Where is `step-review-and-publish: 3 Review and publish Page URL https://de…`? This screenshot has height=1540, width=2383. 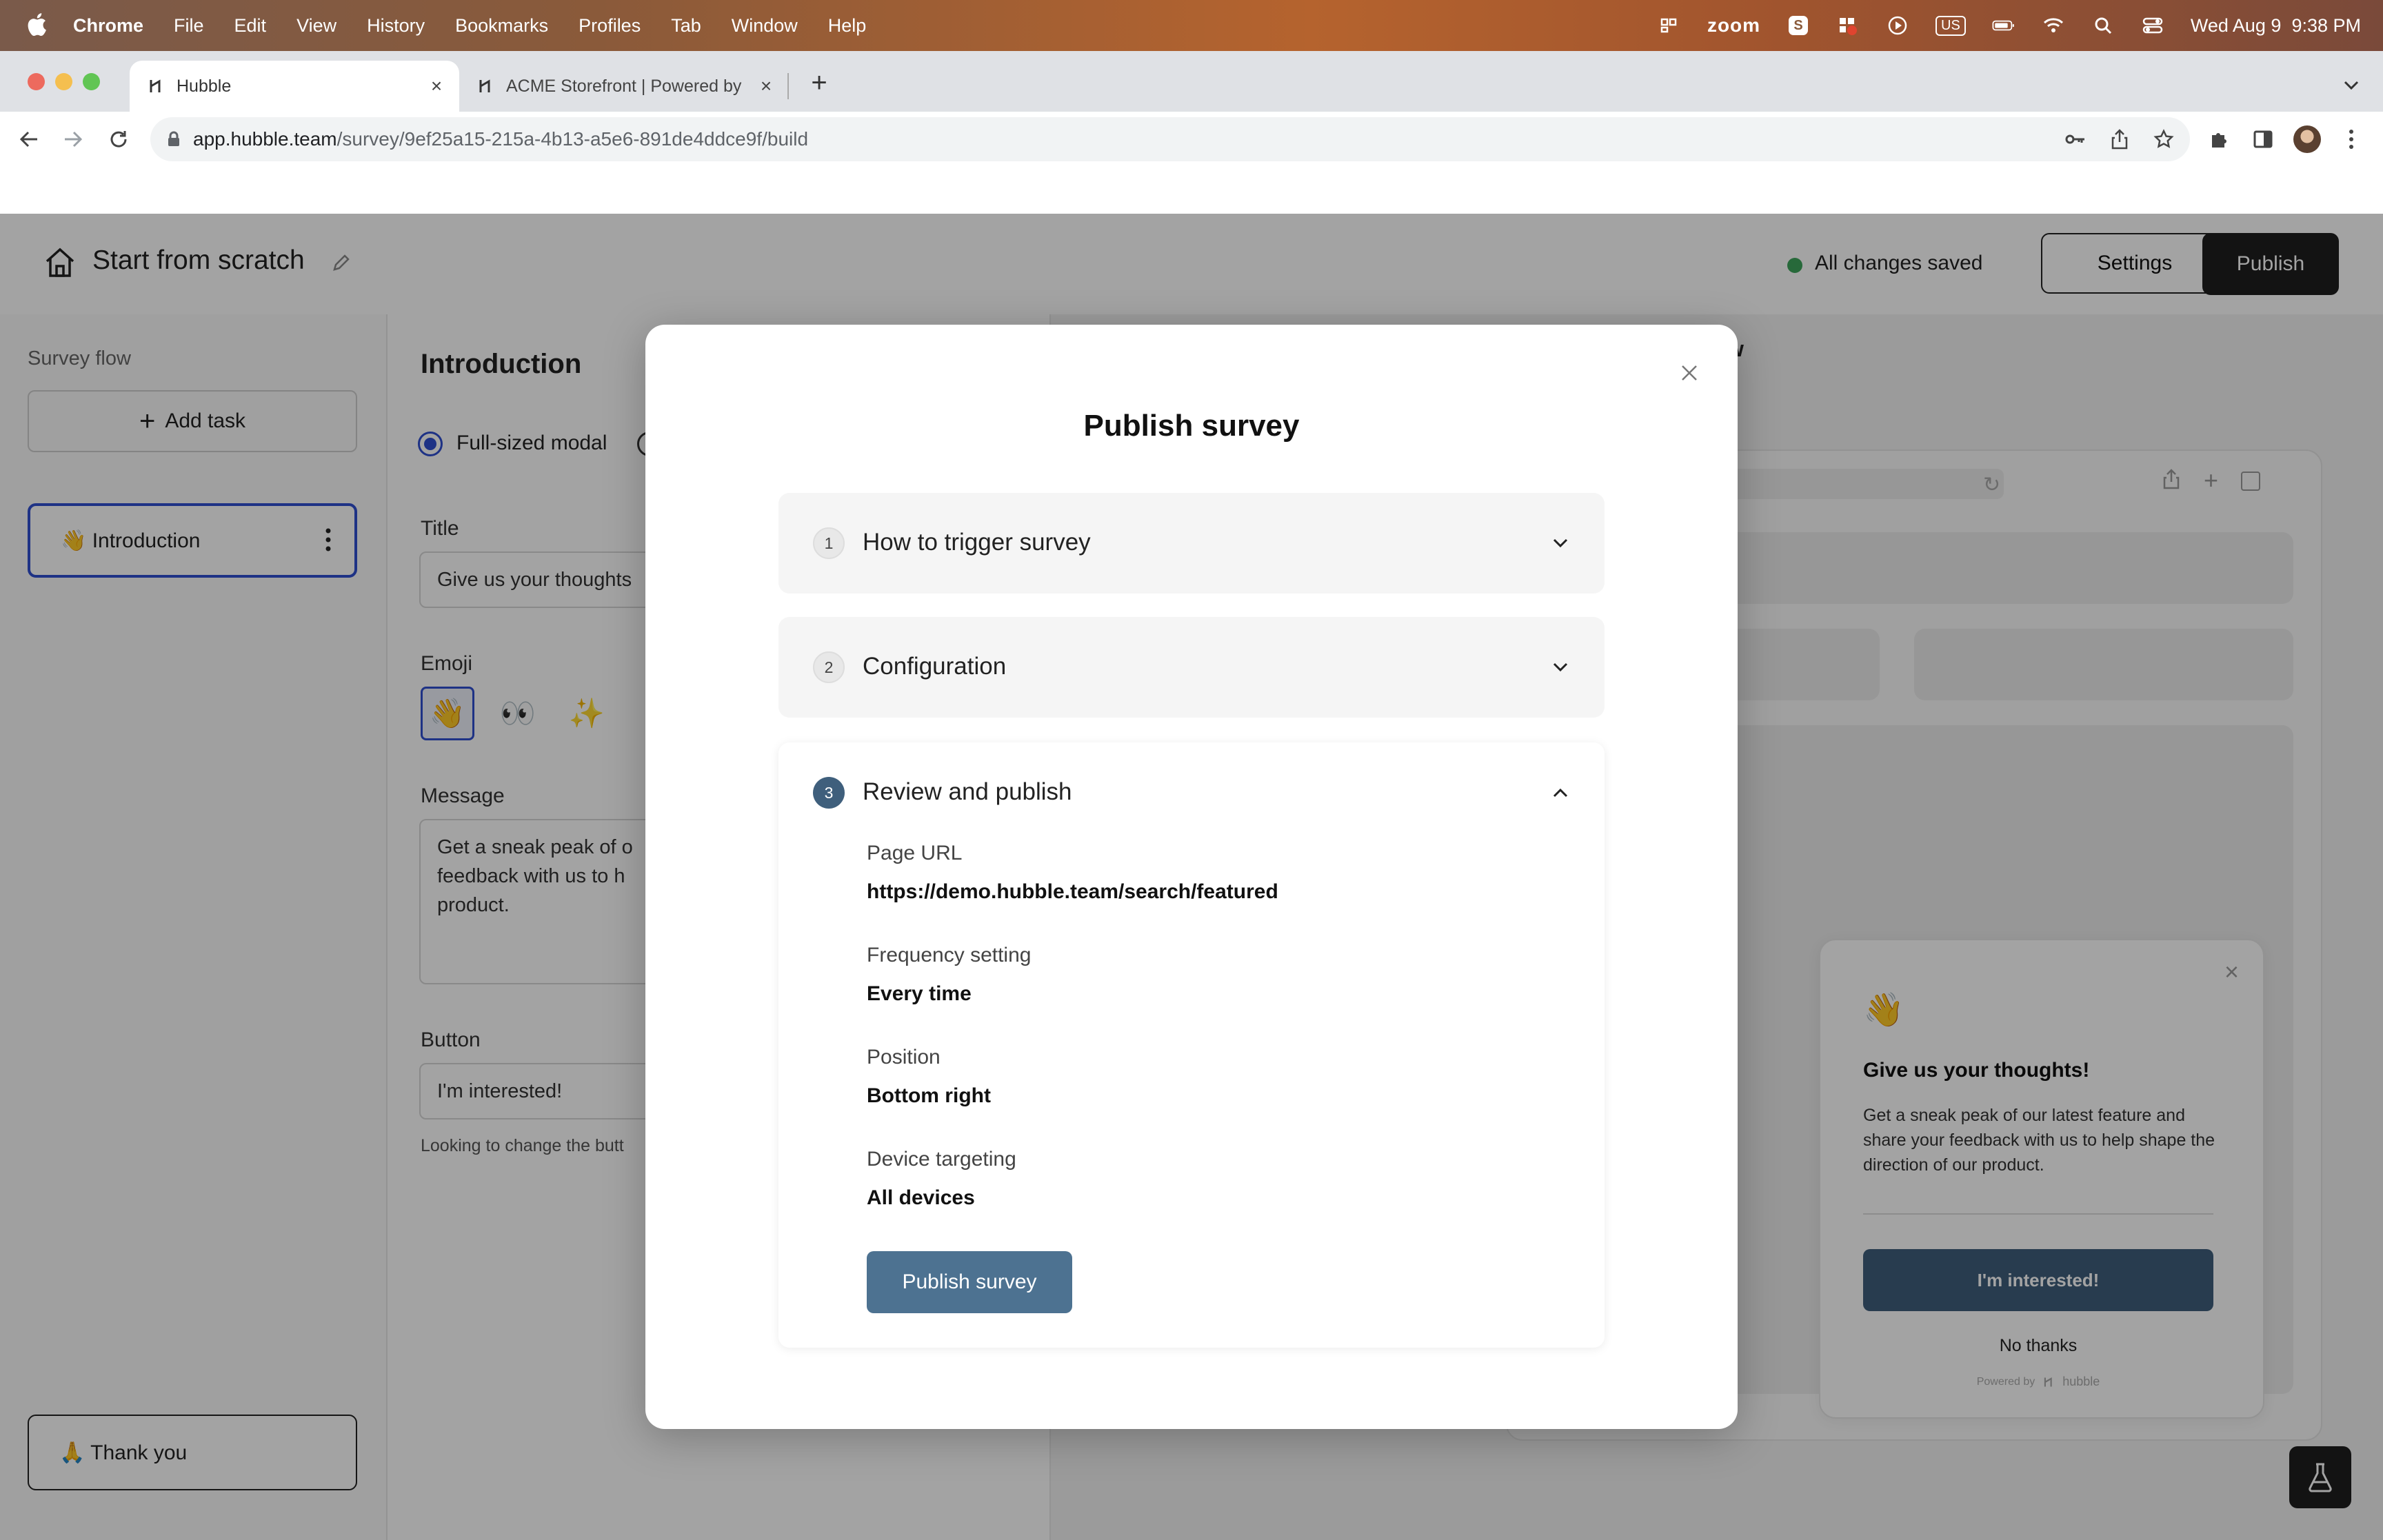 step-review-and-publish: 3 Review and publish Page URL https://de… is located at coordinates (1191, 1045).